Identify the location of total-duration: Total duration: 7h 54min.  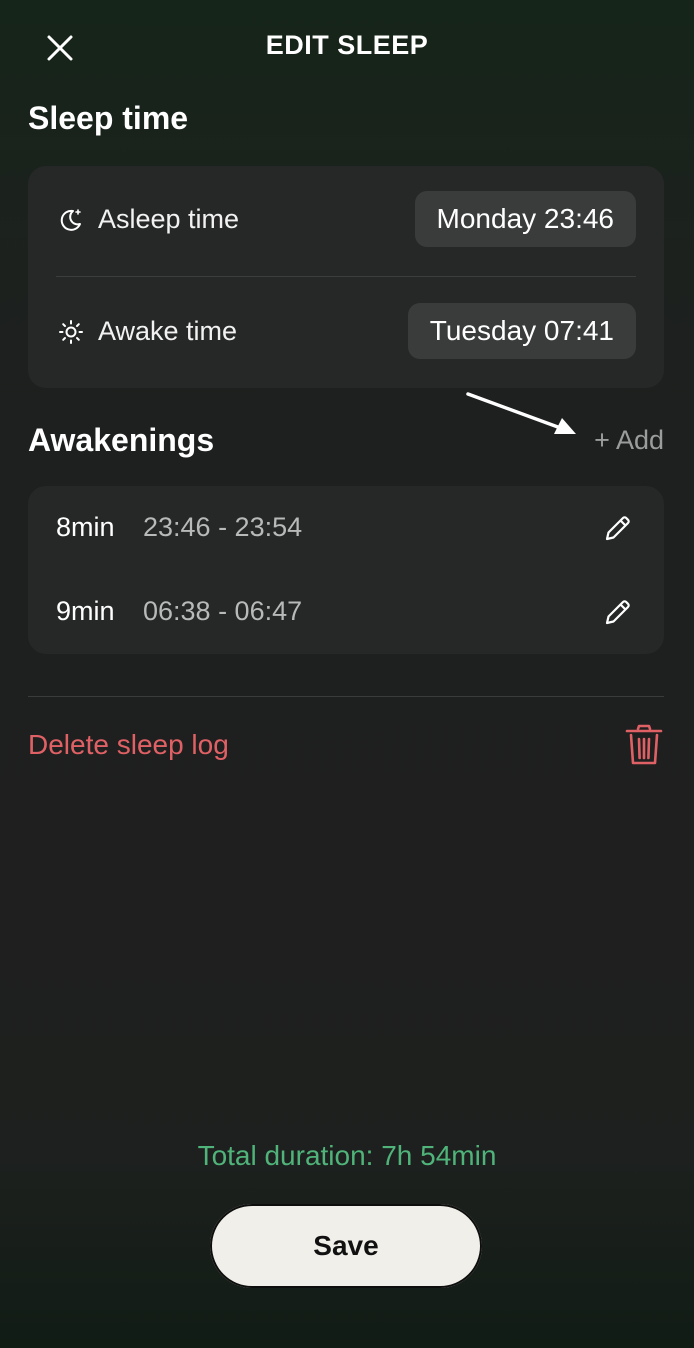
(347, 1155).